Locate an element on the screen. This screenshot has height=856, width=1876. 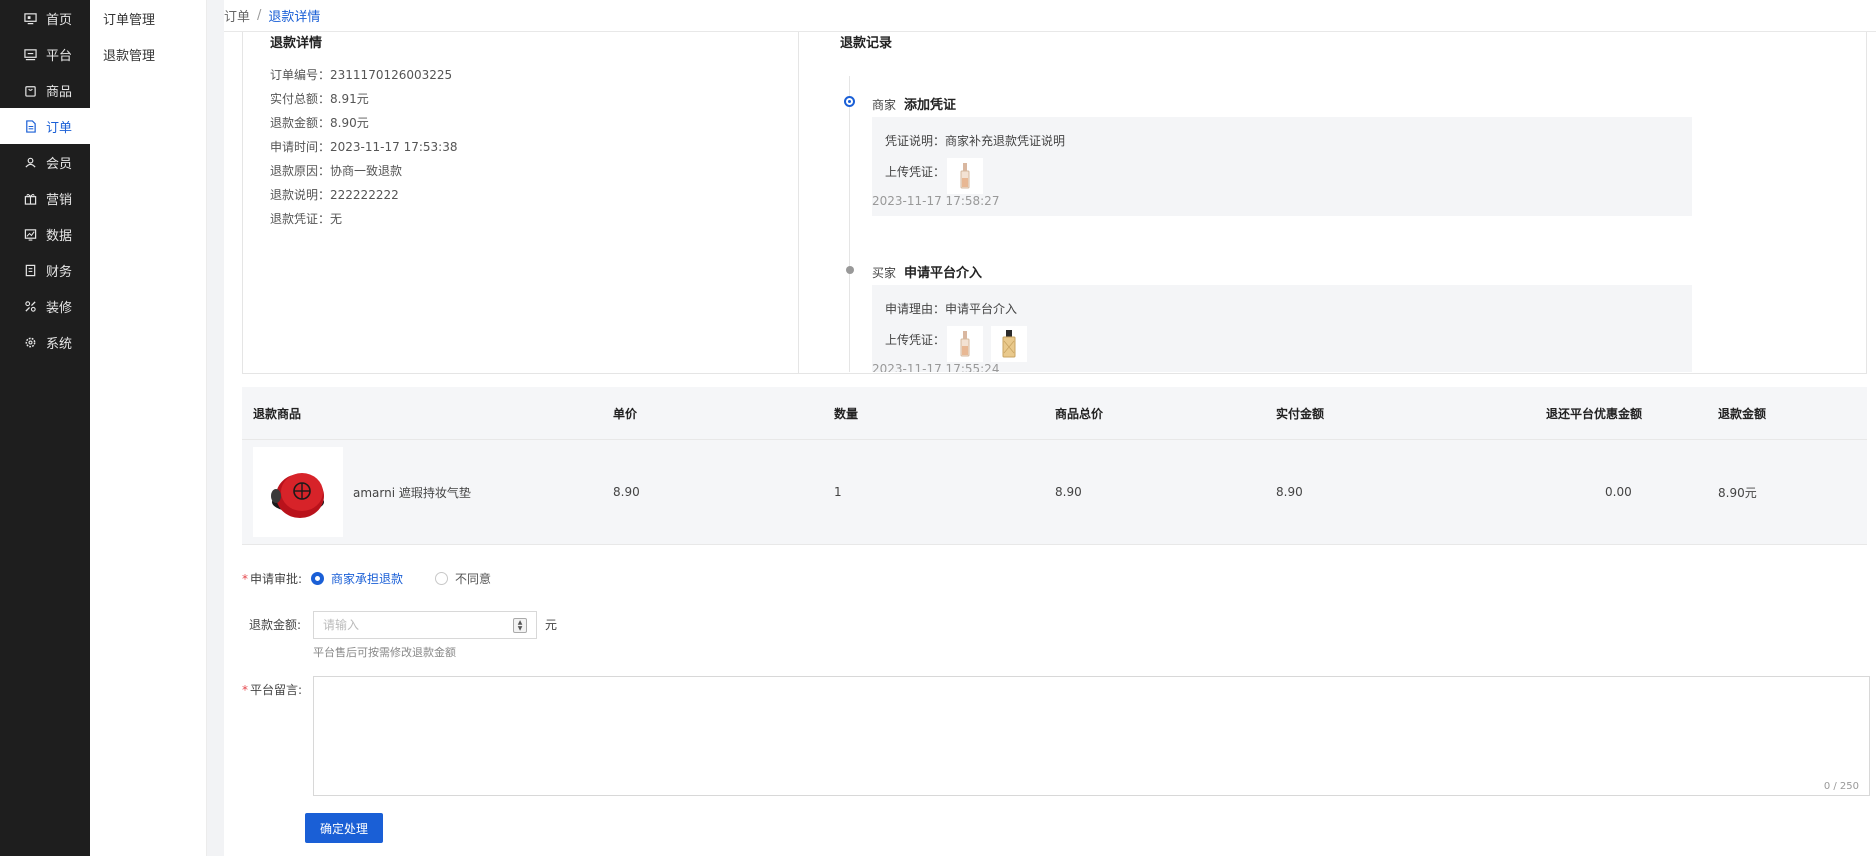
platform-message-textarea is located at coordinates (1091, 736).